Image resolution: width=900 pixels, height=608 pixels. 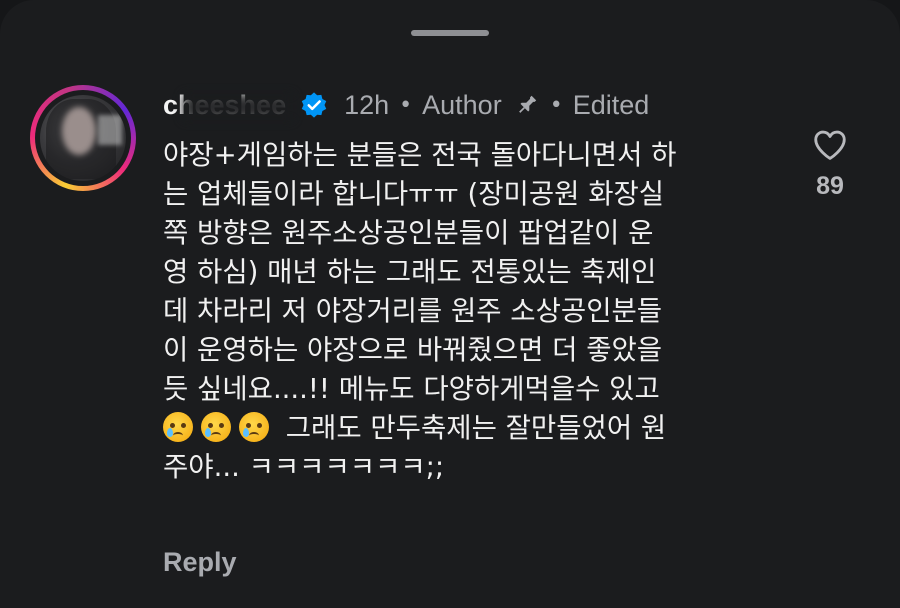 I want to click on verified-badge-icon, so click(x=314, y=105).